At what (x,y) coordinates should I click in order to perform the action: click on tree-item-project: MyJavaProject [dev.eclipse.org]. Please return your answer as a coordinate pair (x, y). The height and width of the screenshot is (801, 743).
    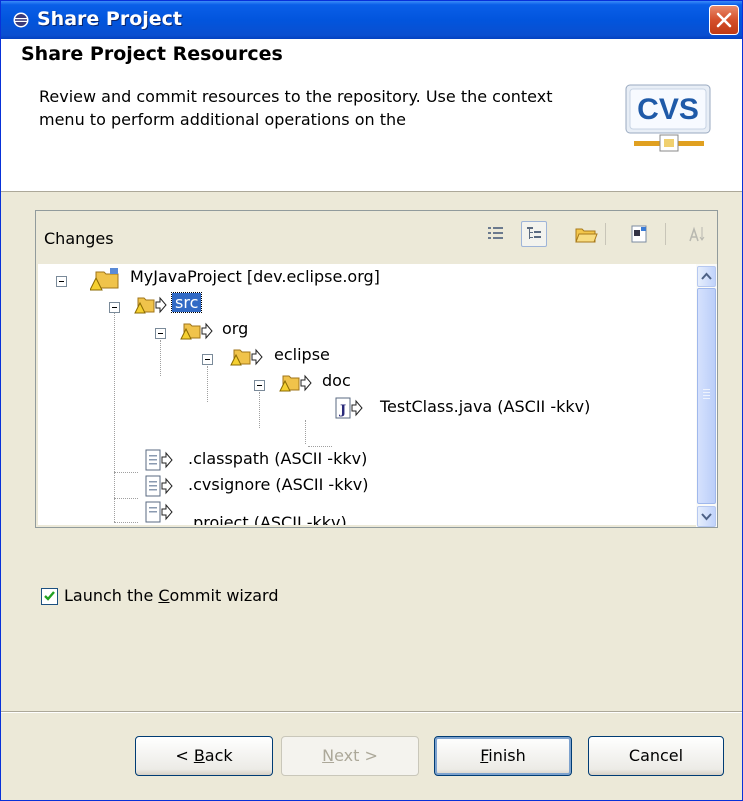
    Looking at the image, I should click on (255, 277).